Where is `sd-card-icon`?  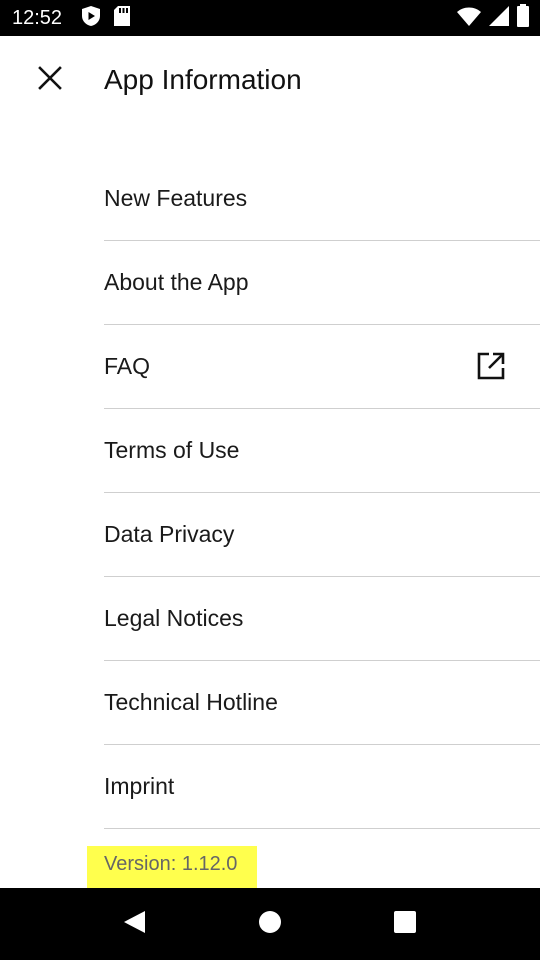 sd-card-icon is located at coordinates (122, 18).